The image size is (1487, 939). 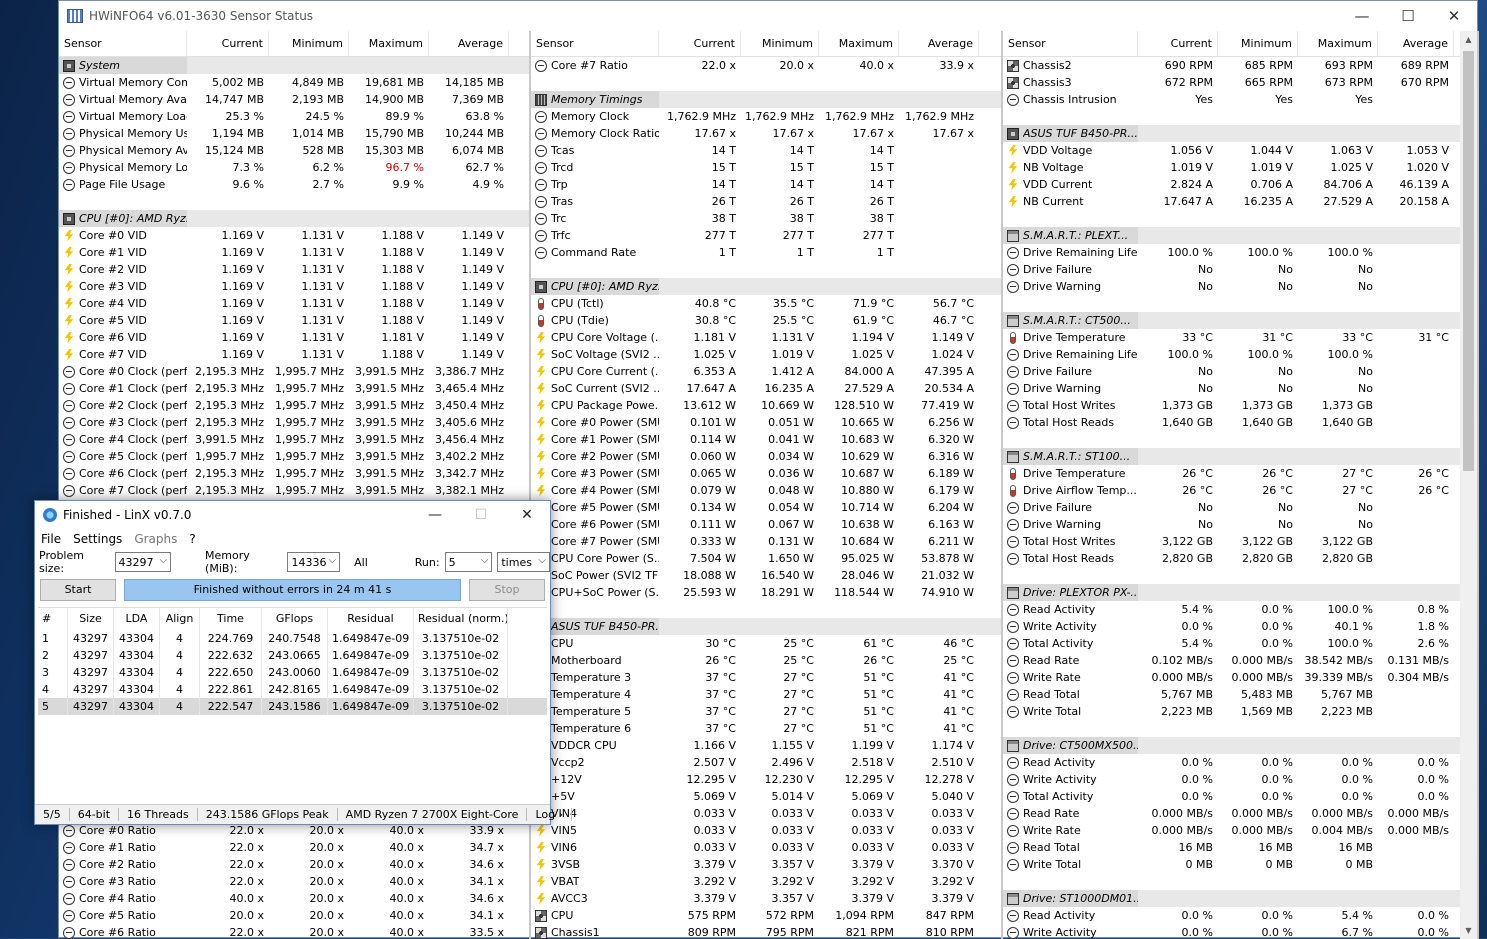 I want to click on linx-minimize-button: —, so click(x=435, y=515).